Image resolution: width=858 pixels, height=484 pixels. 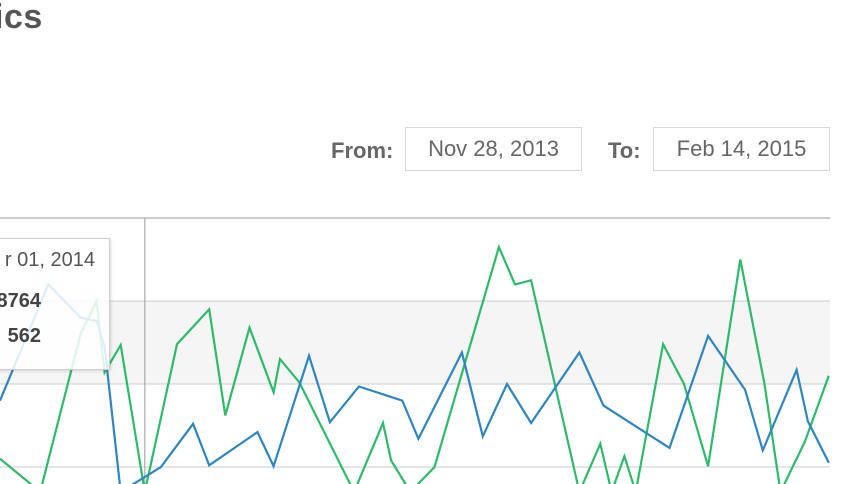 What do you see at coordinates (20, 301) in the screenshot?
I see `tooltip-value-1: 8764` at bounding box center [20, 301].